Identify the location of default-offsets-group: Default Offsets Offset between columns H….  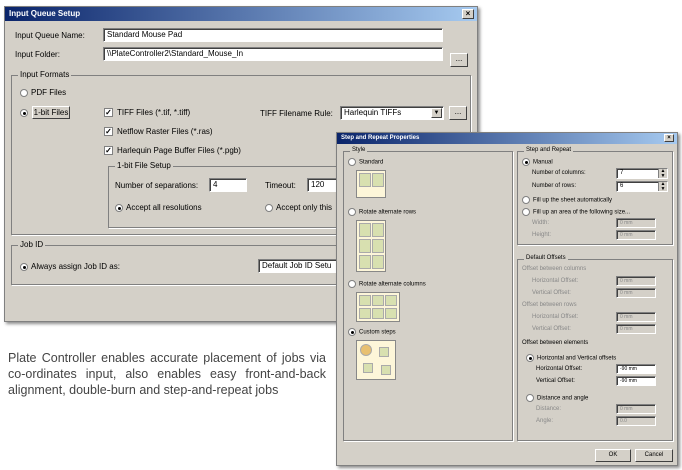
(595, 348).